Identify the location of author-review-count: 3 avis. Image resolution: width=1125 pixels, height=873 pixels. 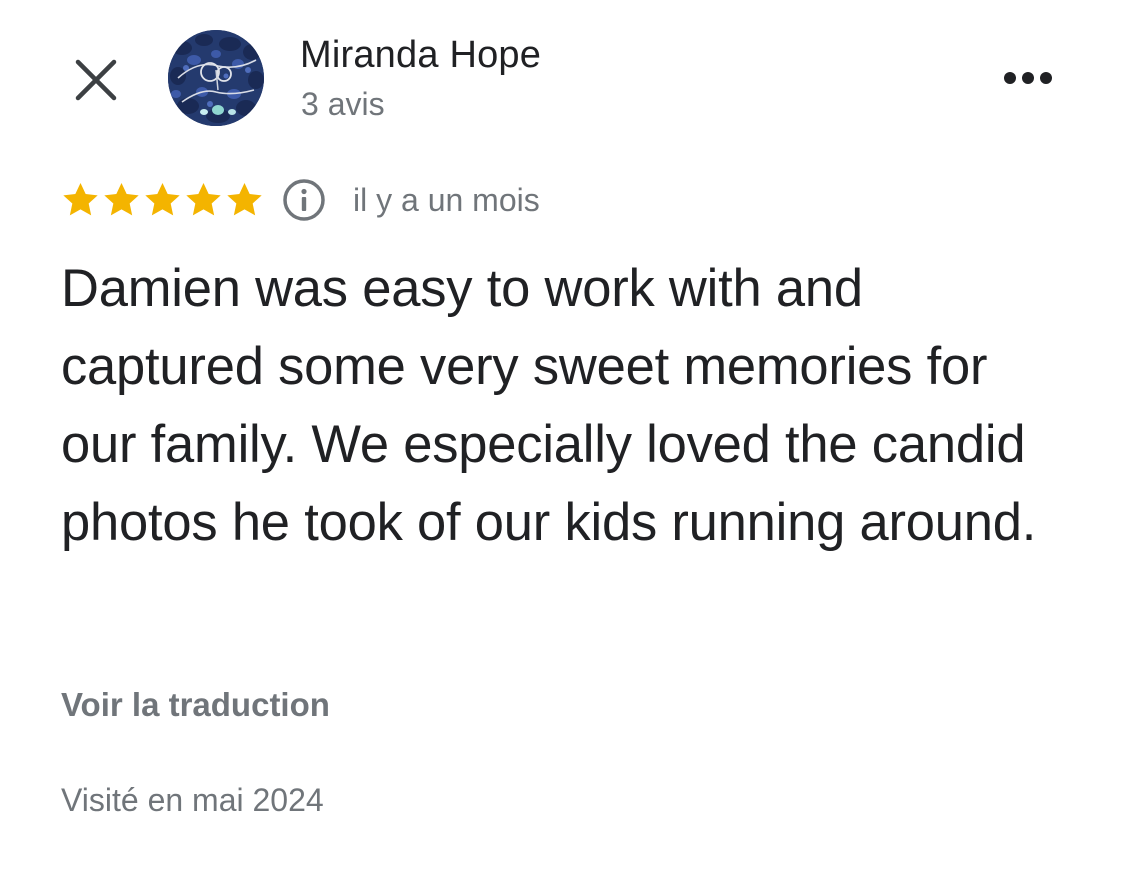
(343, 104).